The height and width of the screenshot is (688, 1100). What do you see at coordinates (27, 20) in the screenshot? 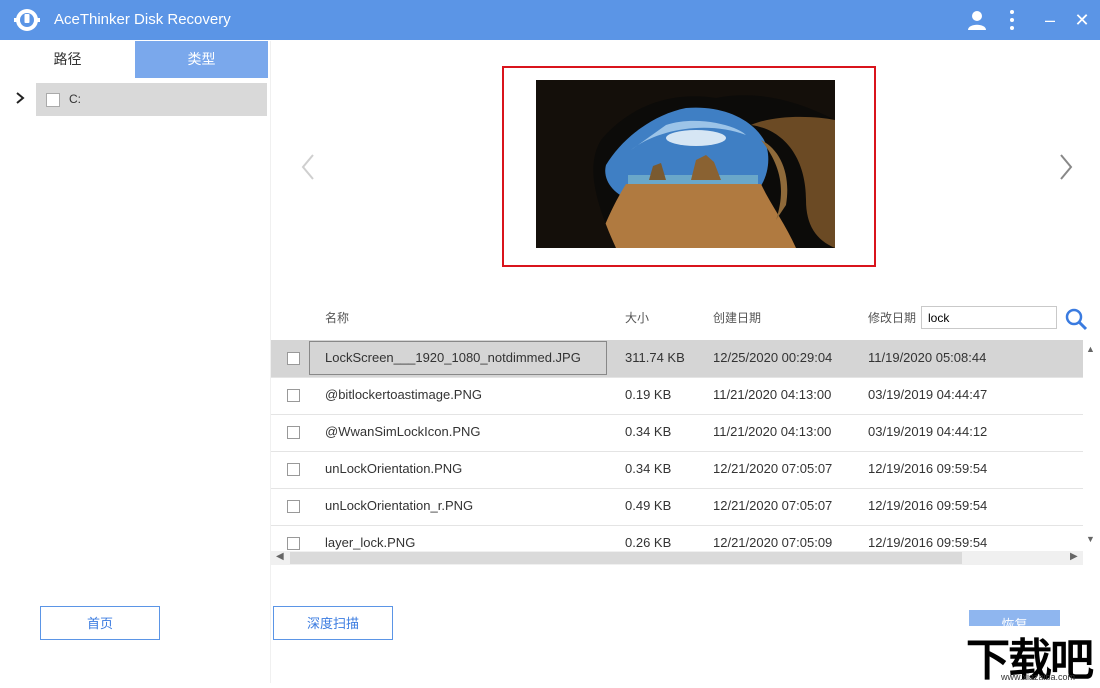
I see `app-logo-icon` at bounding box center [27, 20].